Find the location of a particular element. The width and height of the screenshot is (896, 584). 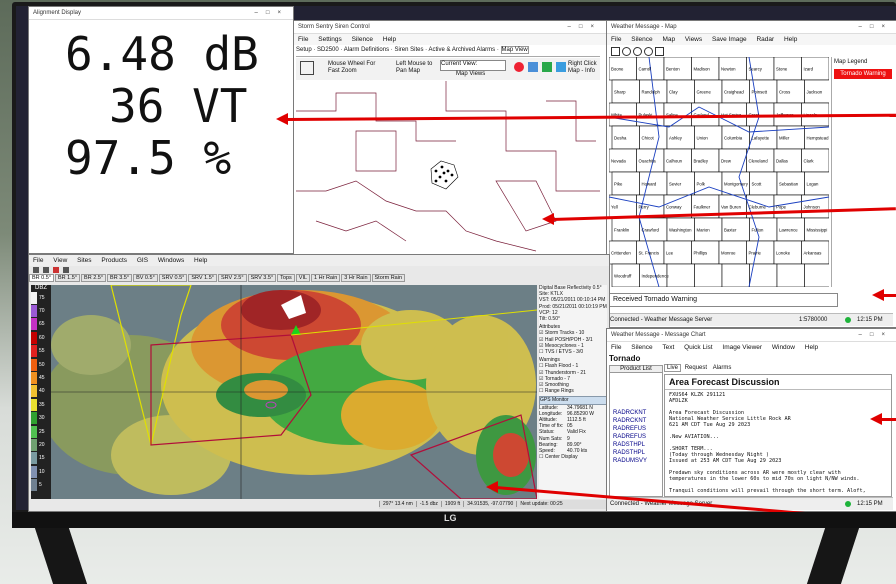

county-label: Desha is located at coordinates (620, 138).